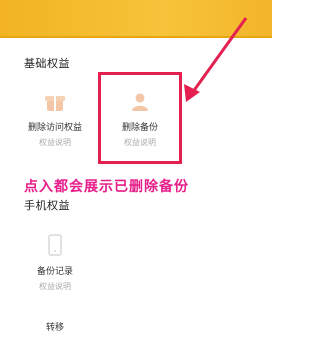 Image resolution: width=320 pixels, height=340 pixels. Describe the element at coordinates (47, 63) in the screenshot. I see `basic-section-title: 基础权益` at that location.